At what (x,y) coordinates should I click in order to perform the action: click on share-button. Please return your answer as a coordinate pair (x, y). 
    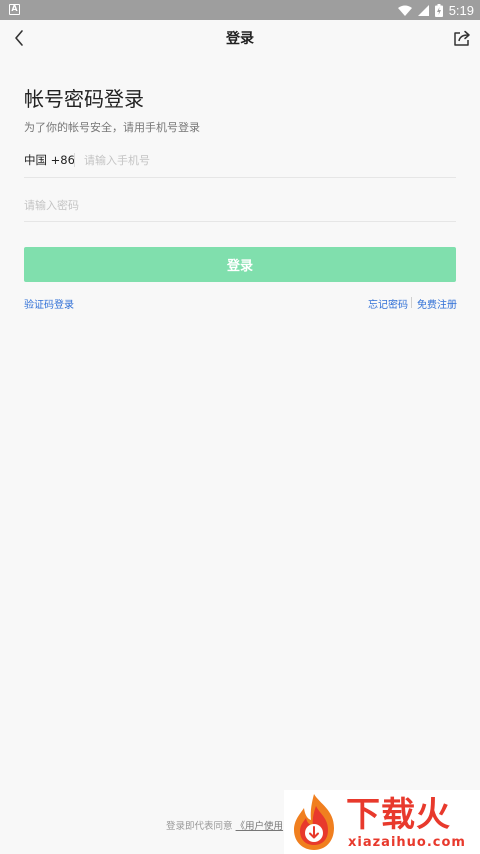
    Looking at the image, I should click on (462, 38).